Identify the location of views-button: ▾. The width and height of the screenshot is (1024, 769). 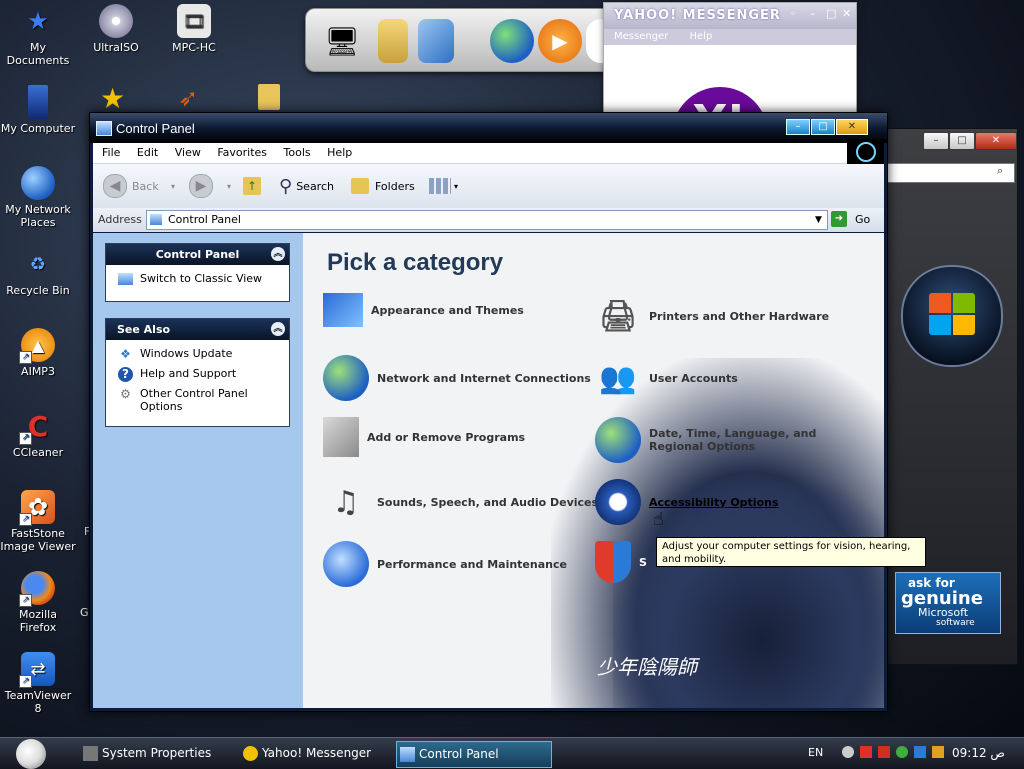
(443, 186).